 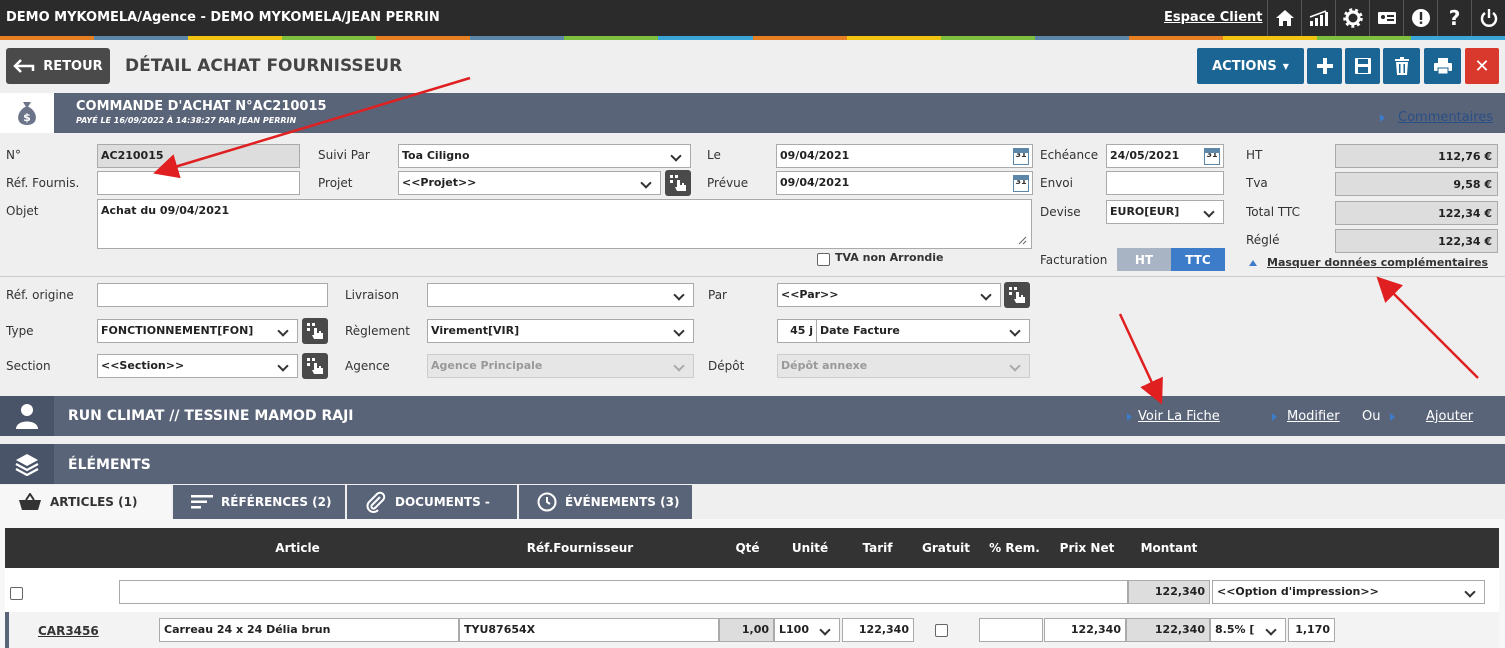 What do you see at coordinates (544, 156) in the screenshot?
I see `suivi-select: Toa Ciligno` at bounding box center [544, 156].